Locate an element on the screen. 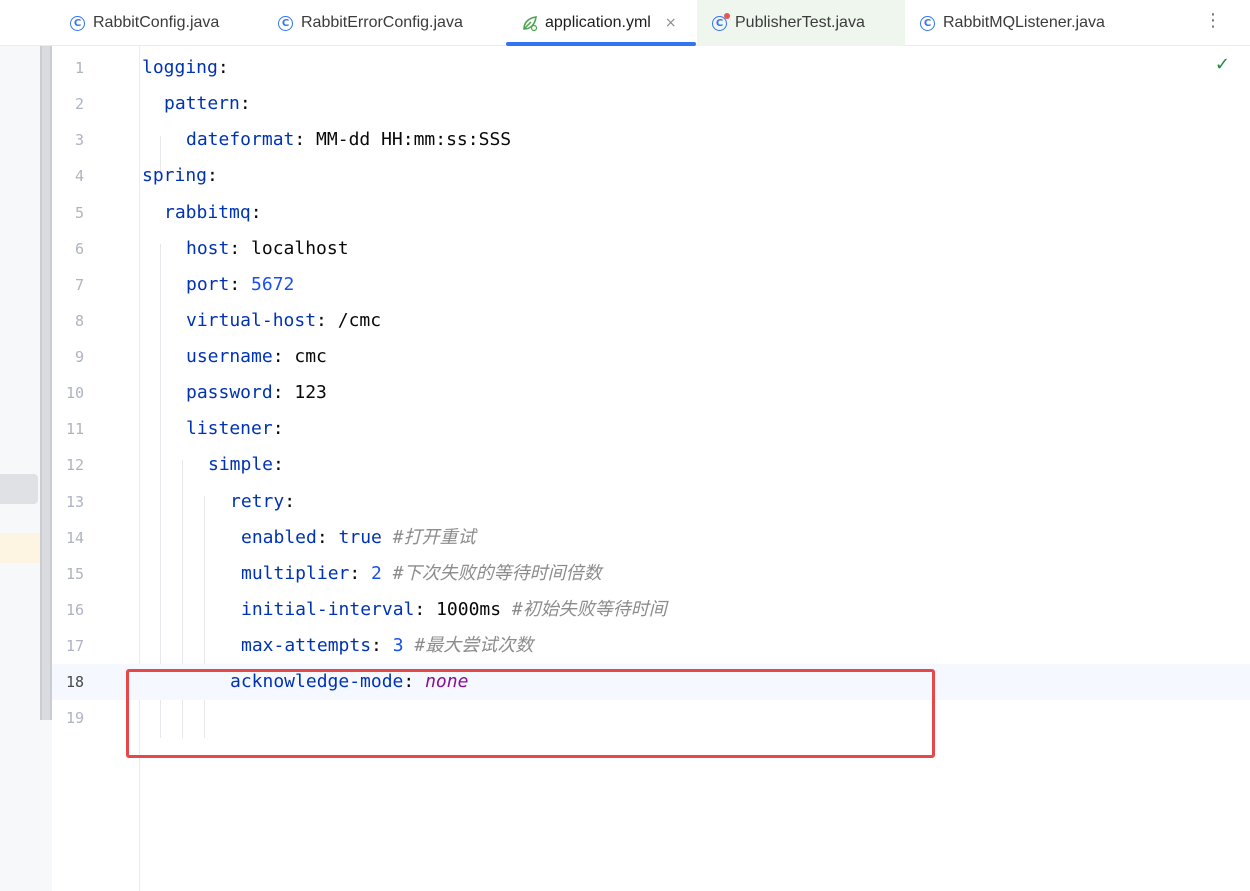 This screenshot has height=891, width=1250. code-text: initial-interval: 1000ms #初始失败等待时间 is located at coordinates (454, 610).